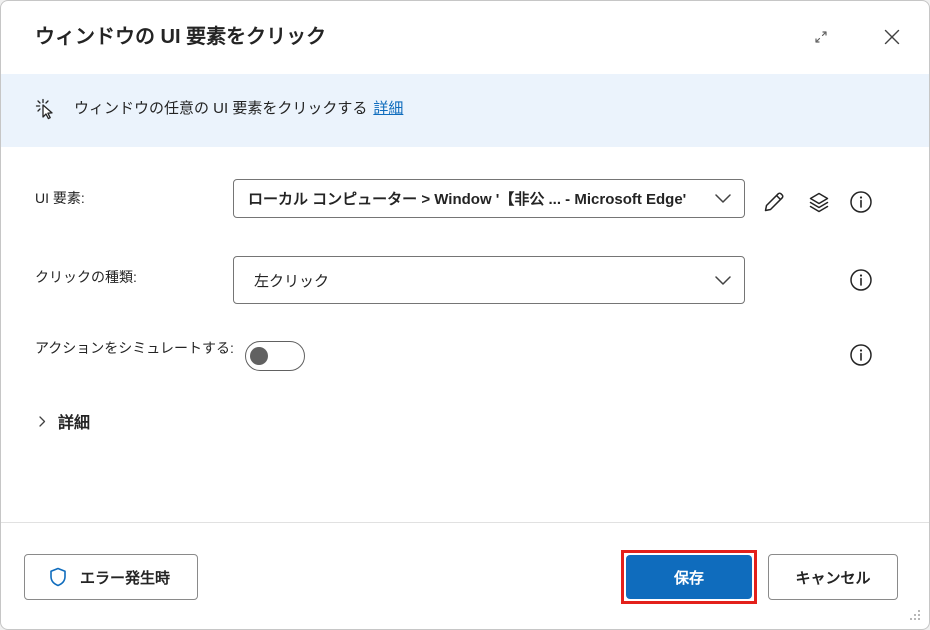  I want to click on banner-description: ウィンドウの任意の UI 要素をクリックする 詳細, so click(238, 109).